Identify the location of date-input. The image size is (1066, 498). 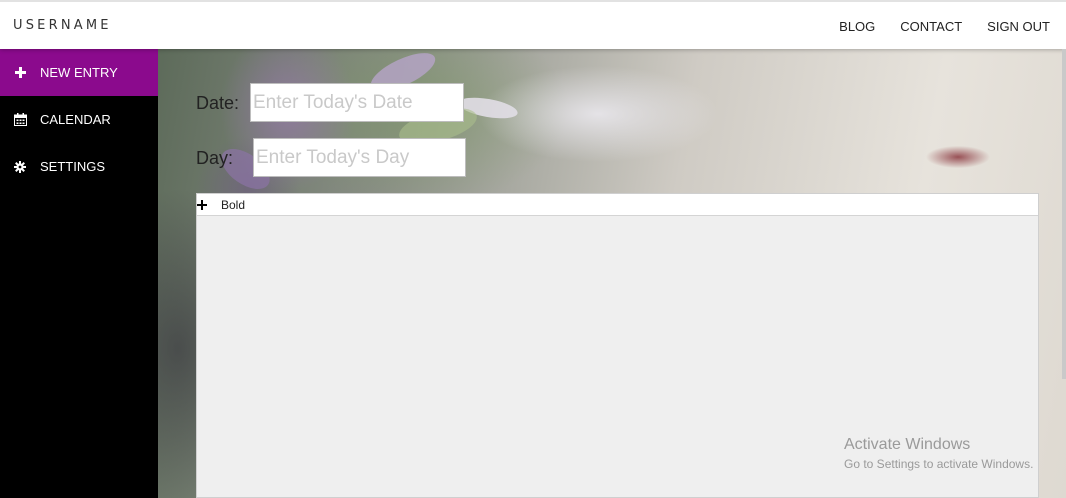
(357, 102).